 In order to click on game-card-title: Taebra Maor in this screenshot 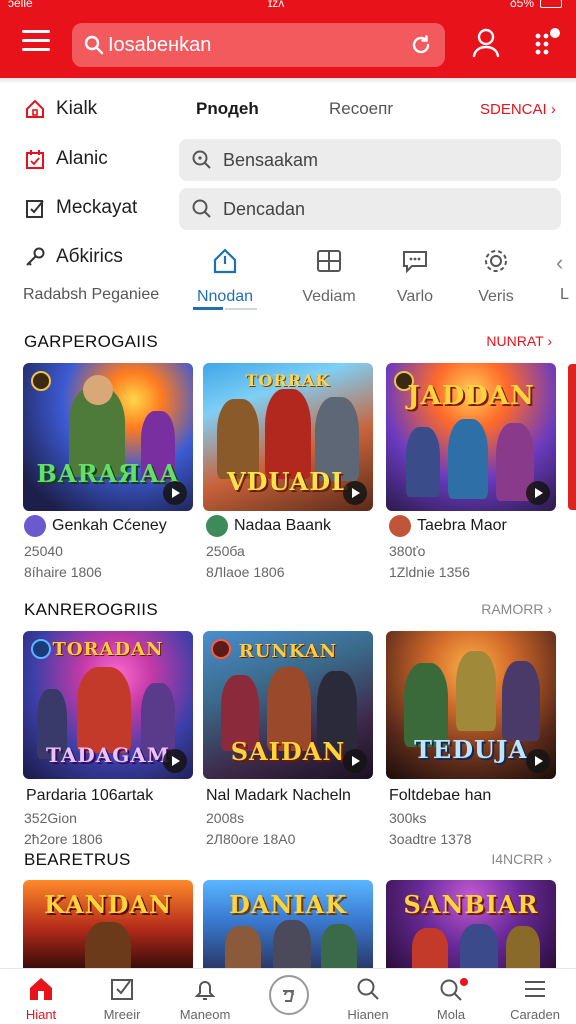, I will do `click(448, 526)`.